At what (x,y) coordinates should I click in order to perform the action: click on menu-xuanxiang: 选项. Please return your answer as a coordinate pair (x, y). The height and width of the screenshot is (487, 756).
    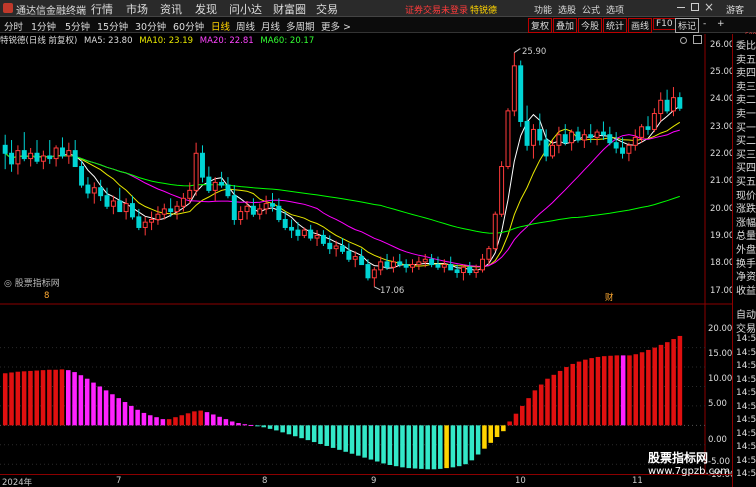
    Looking at the image, I should click on (615, 9).